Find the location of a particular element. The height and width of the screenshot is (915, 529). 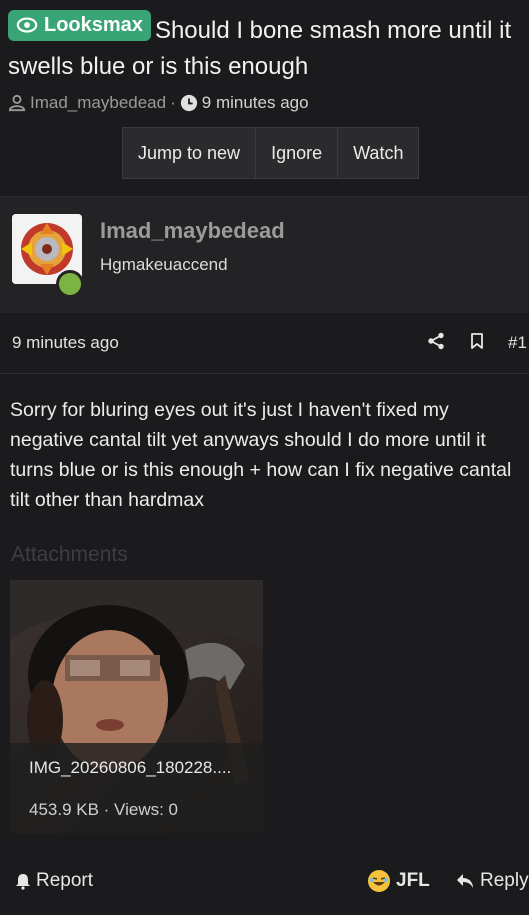

reply-label: Reply is located at coordinates (504, 880).